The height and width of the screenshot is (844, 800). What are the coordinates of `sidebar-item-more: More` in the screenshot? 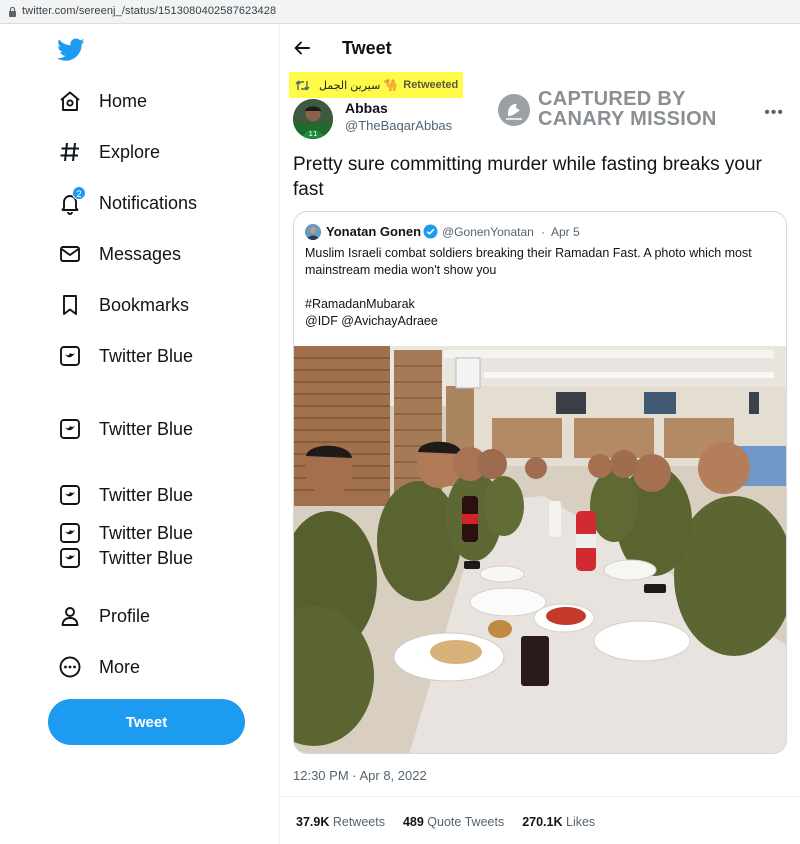 It's located at (99, 667).